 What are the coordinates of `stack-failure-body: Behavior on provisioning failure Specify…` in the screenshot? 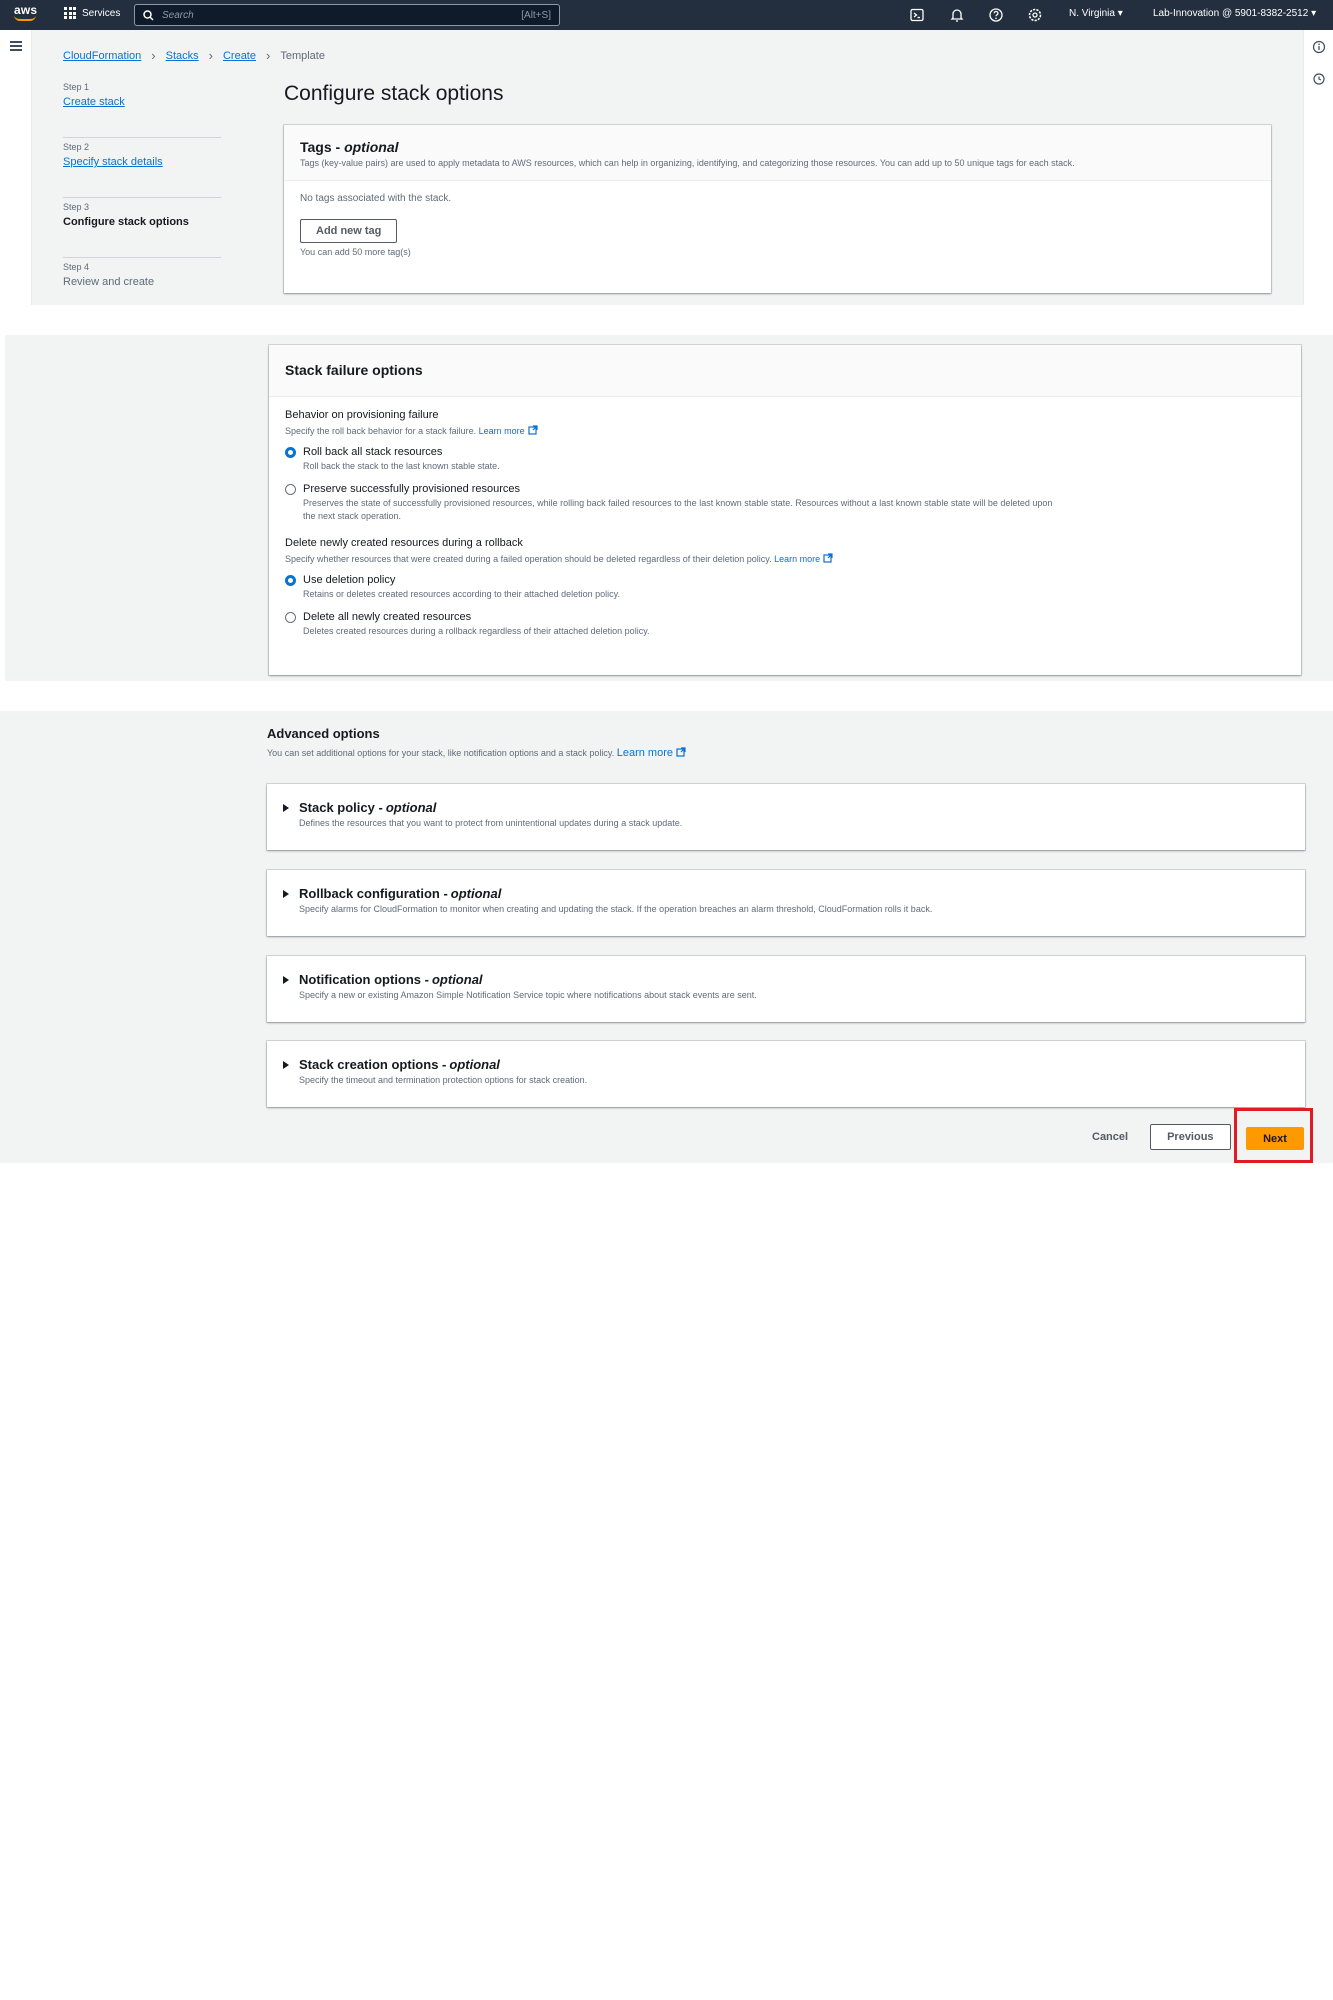 It's located at (785, 523).